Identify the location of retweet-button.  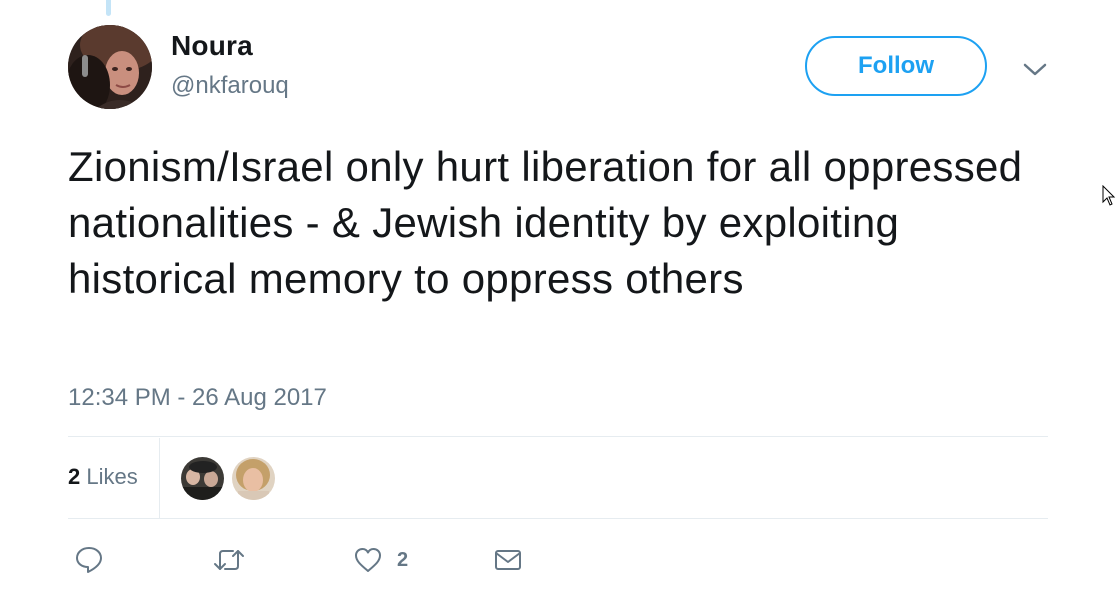
(229, 560).